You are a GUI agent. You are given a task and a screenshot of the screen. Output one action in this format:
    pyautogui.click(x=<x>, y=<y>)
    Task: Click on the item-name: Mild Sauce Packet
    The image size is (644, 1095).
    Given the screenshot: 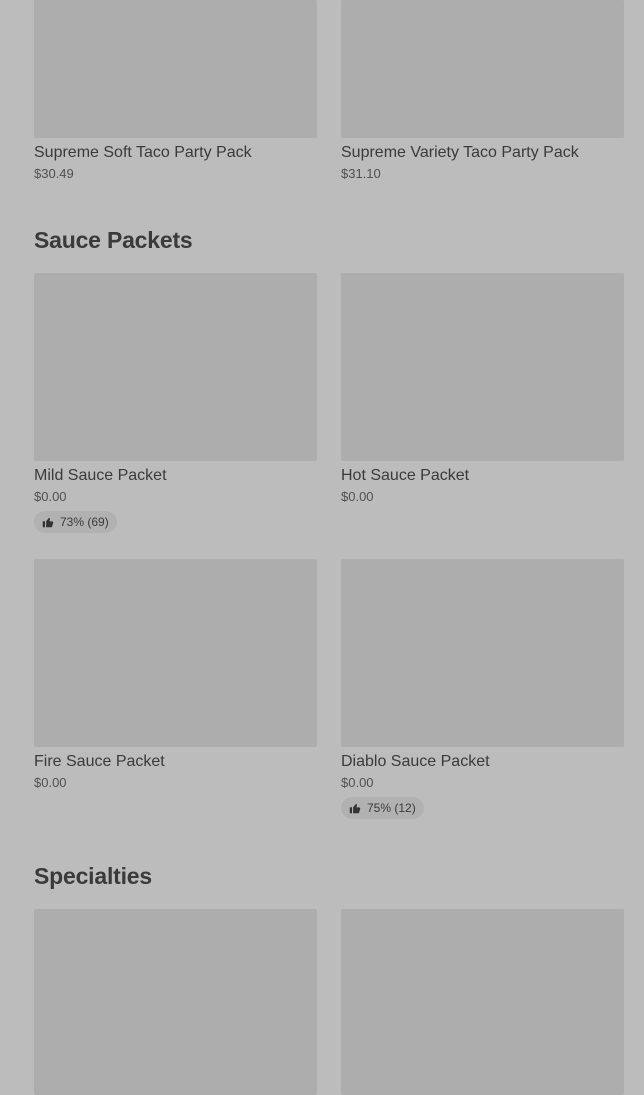 What is the action you would take?
    pyautogui.click(x=100, y=475)
    